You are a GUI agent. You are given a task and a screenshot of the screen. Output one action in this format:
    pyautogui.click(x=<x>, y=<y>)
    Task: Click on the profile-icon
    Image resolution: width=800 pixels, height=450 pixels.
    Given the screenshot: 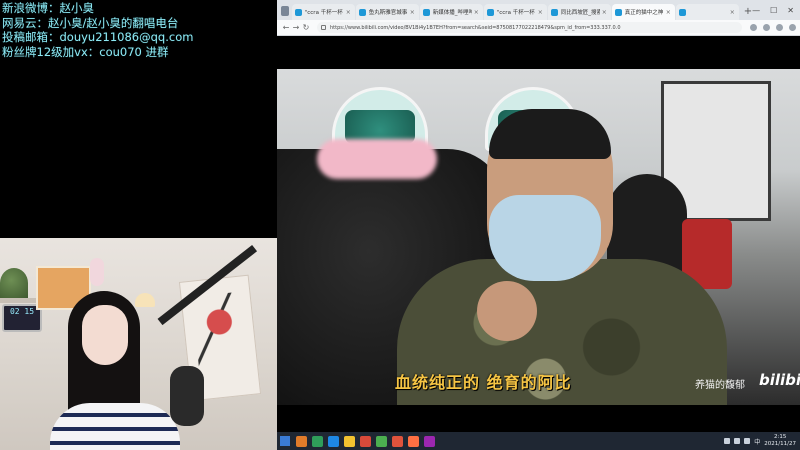 What is the action you would take?
    pyautogui.click(x=779, y=27)
    